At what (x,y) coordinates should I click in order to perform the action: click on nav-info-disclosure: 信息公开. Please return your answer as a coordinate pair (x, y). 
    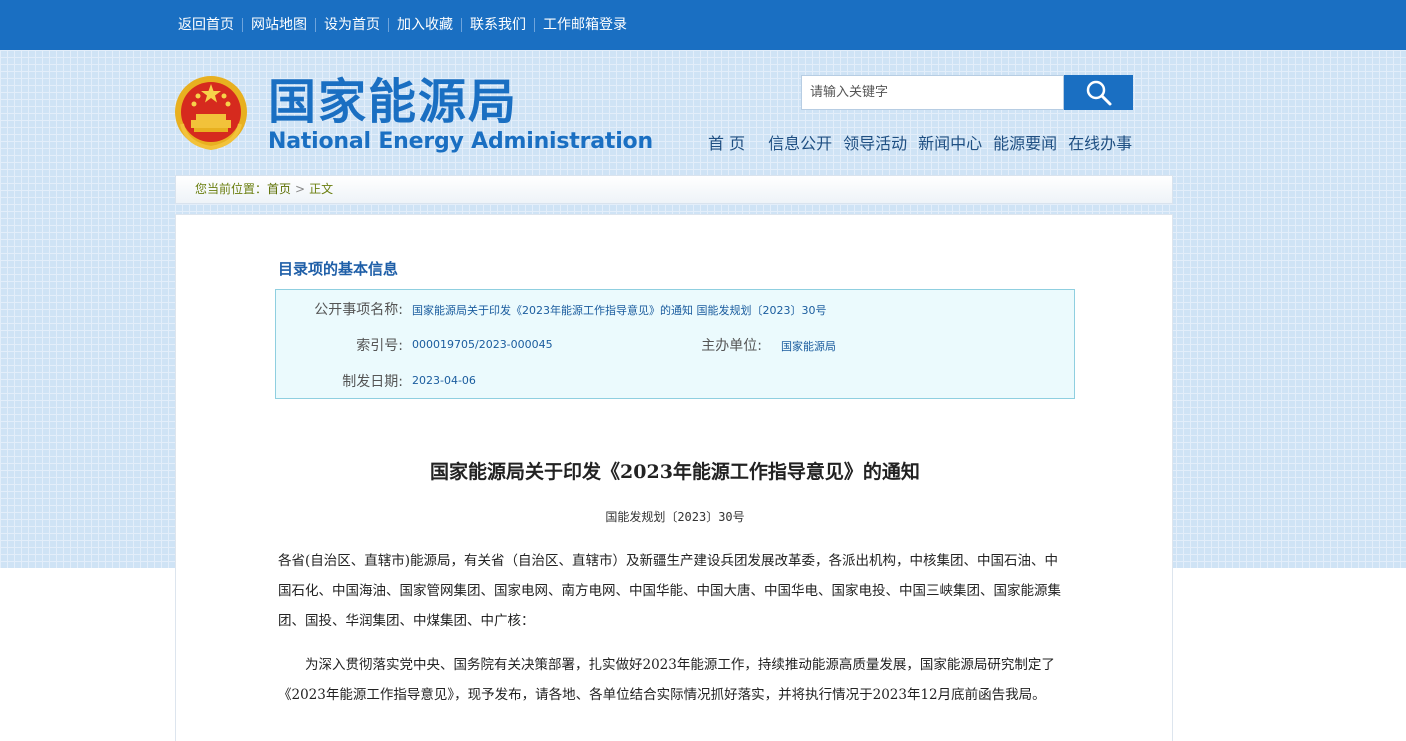
    Looking at the image, I should click on (800, 142).